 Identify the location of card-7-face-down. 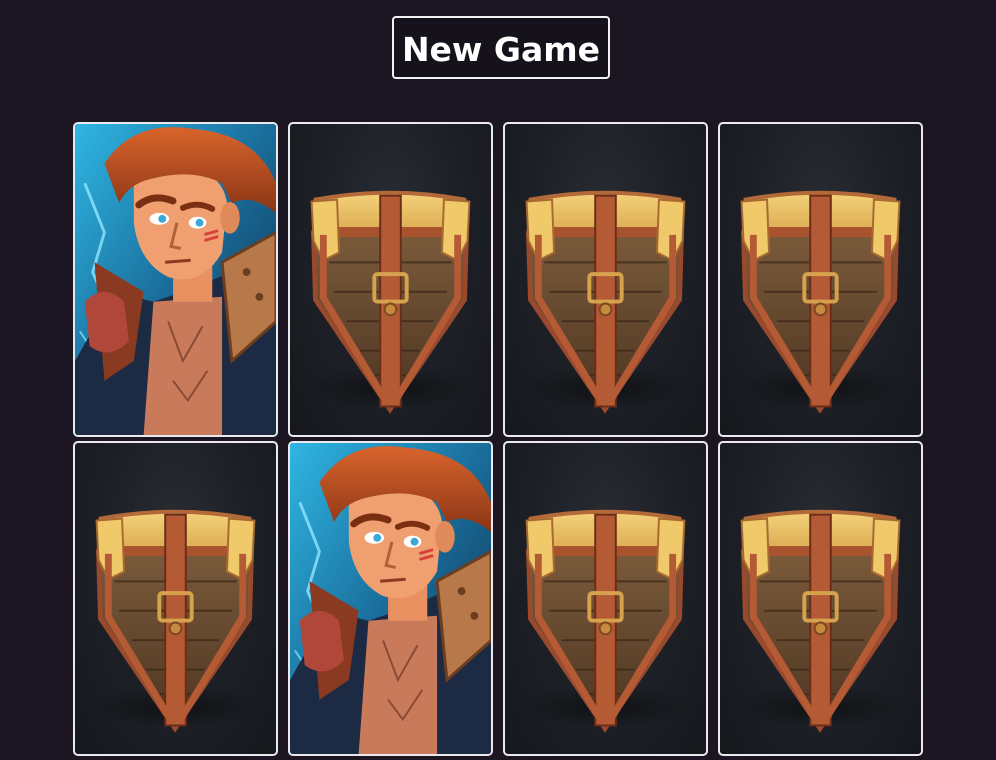
(605, 598).